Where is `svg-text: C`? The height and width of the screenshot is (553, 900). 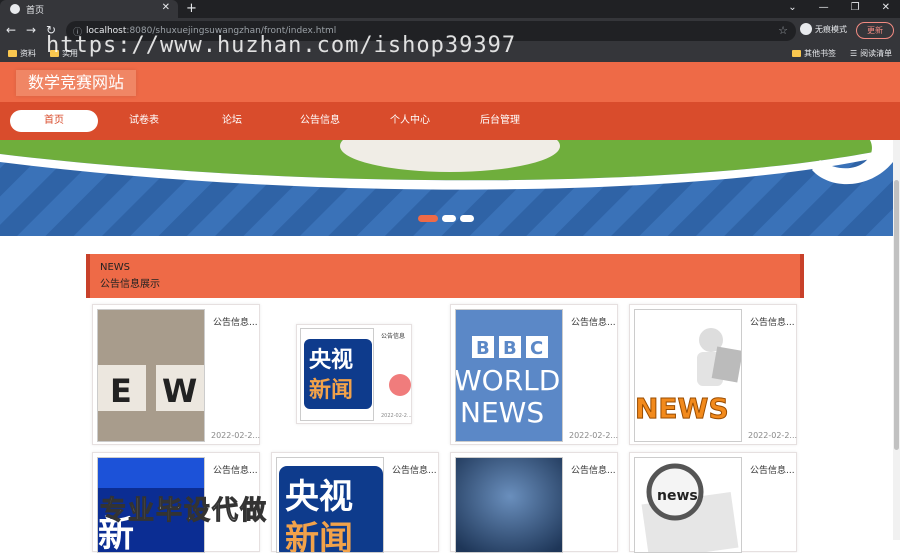 svg-text: C is located at coordinates (536, 348).